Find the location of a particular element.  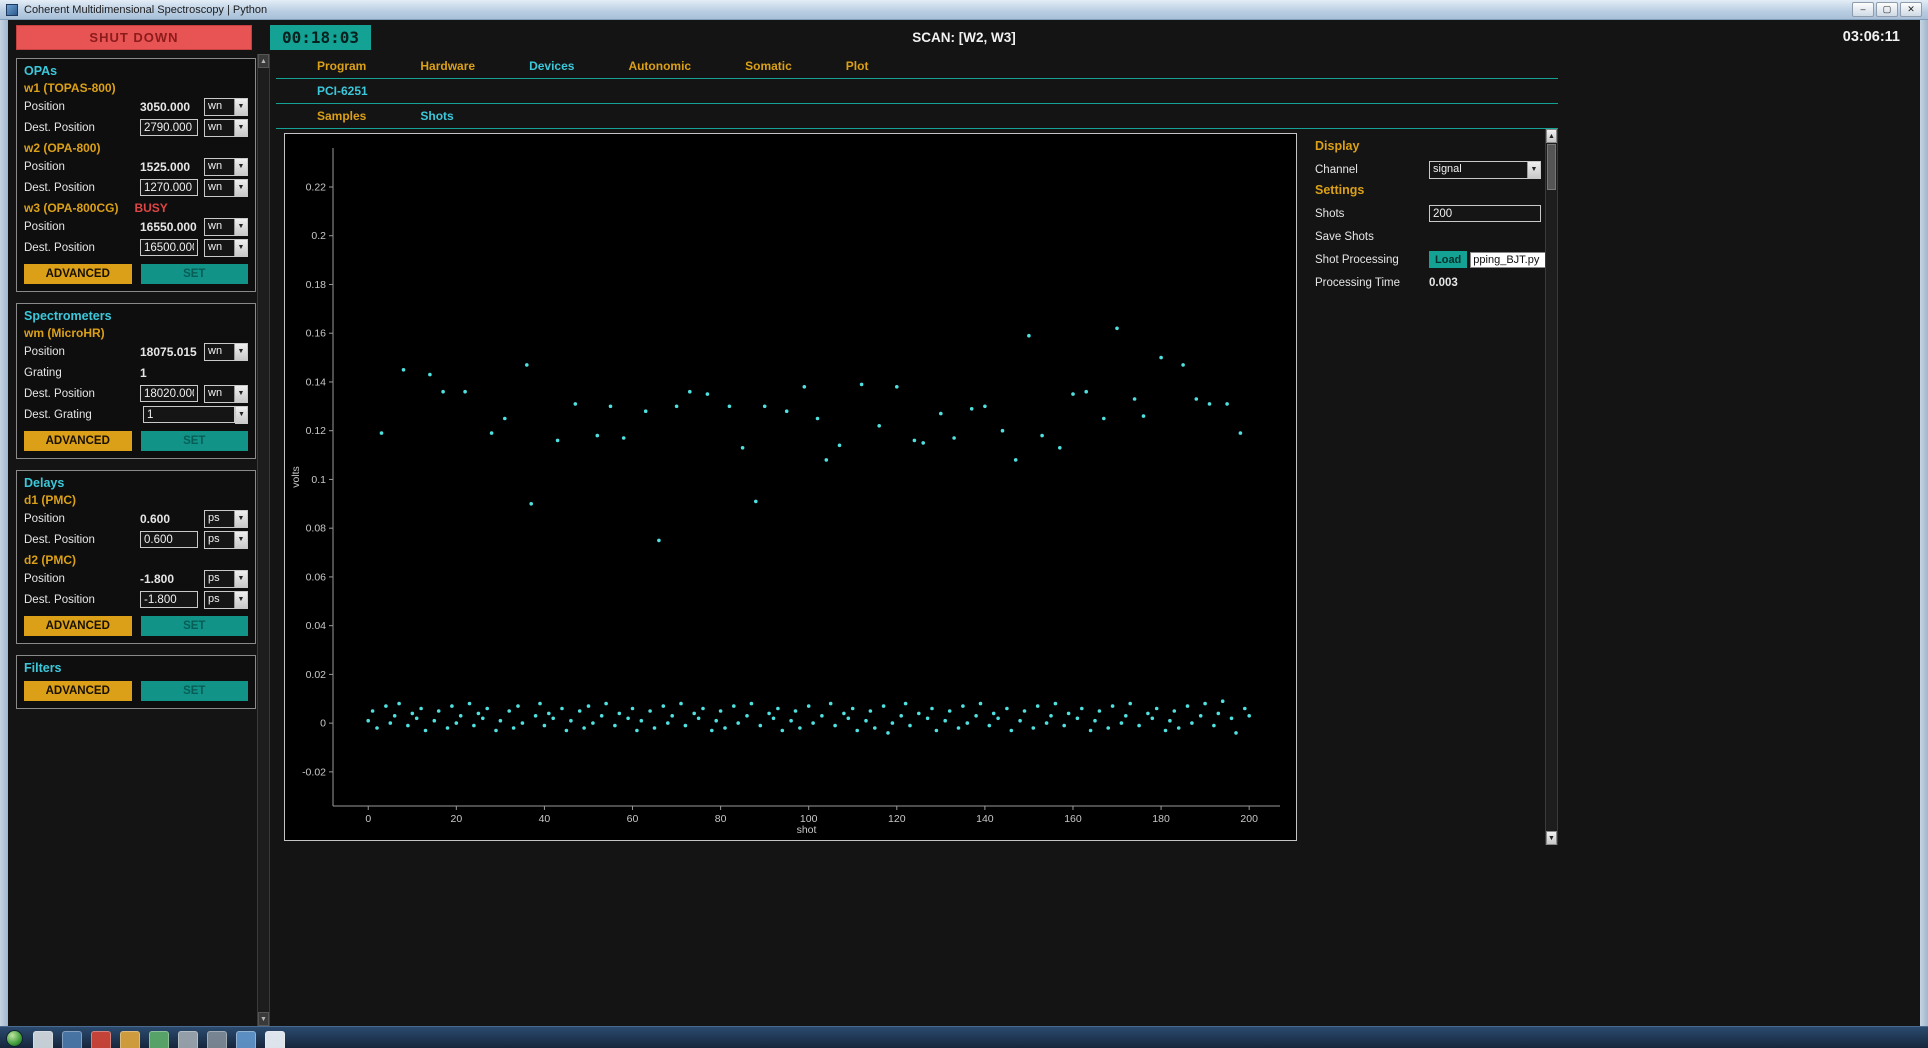

shutdown-button: SHUT DOWN is located at coordinates (134, 37).